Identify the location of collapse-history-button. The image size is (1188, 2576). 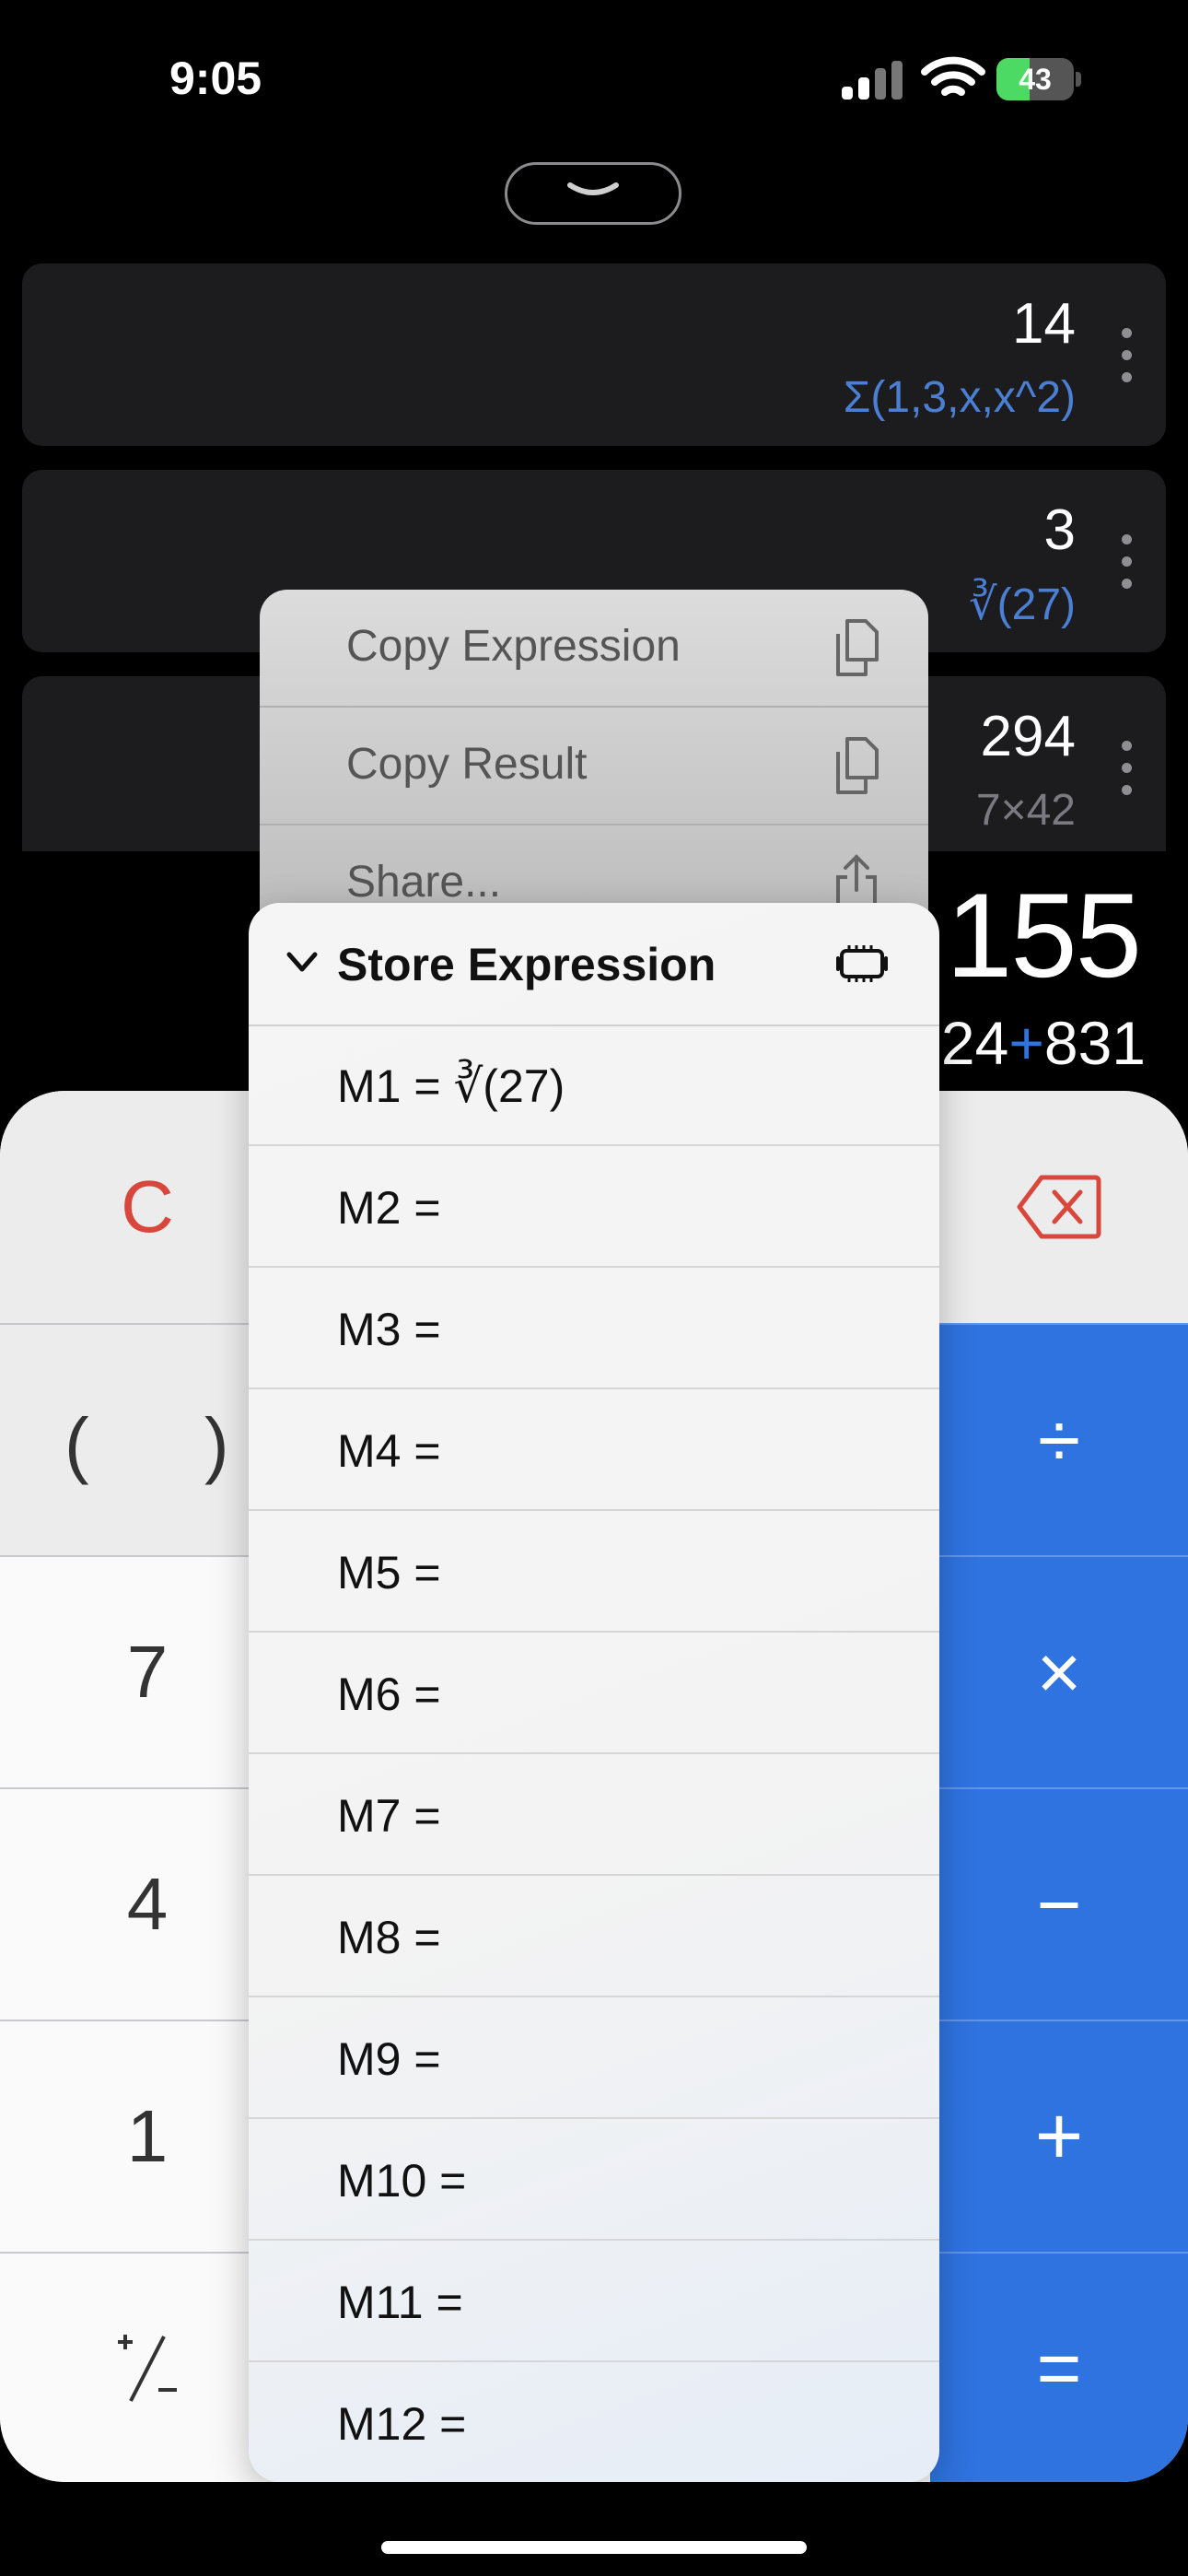
(593, 193).